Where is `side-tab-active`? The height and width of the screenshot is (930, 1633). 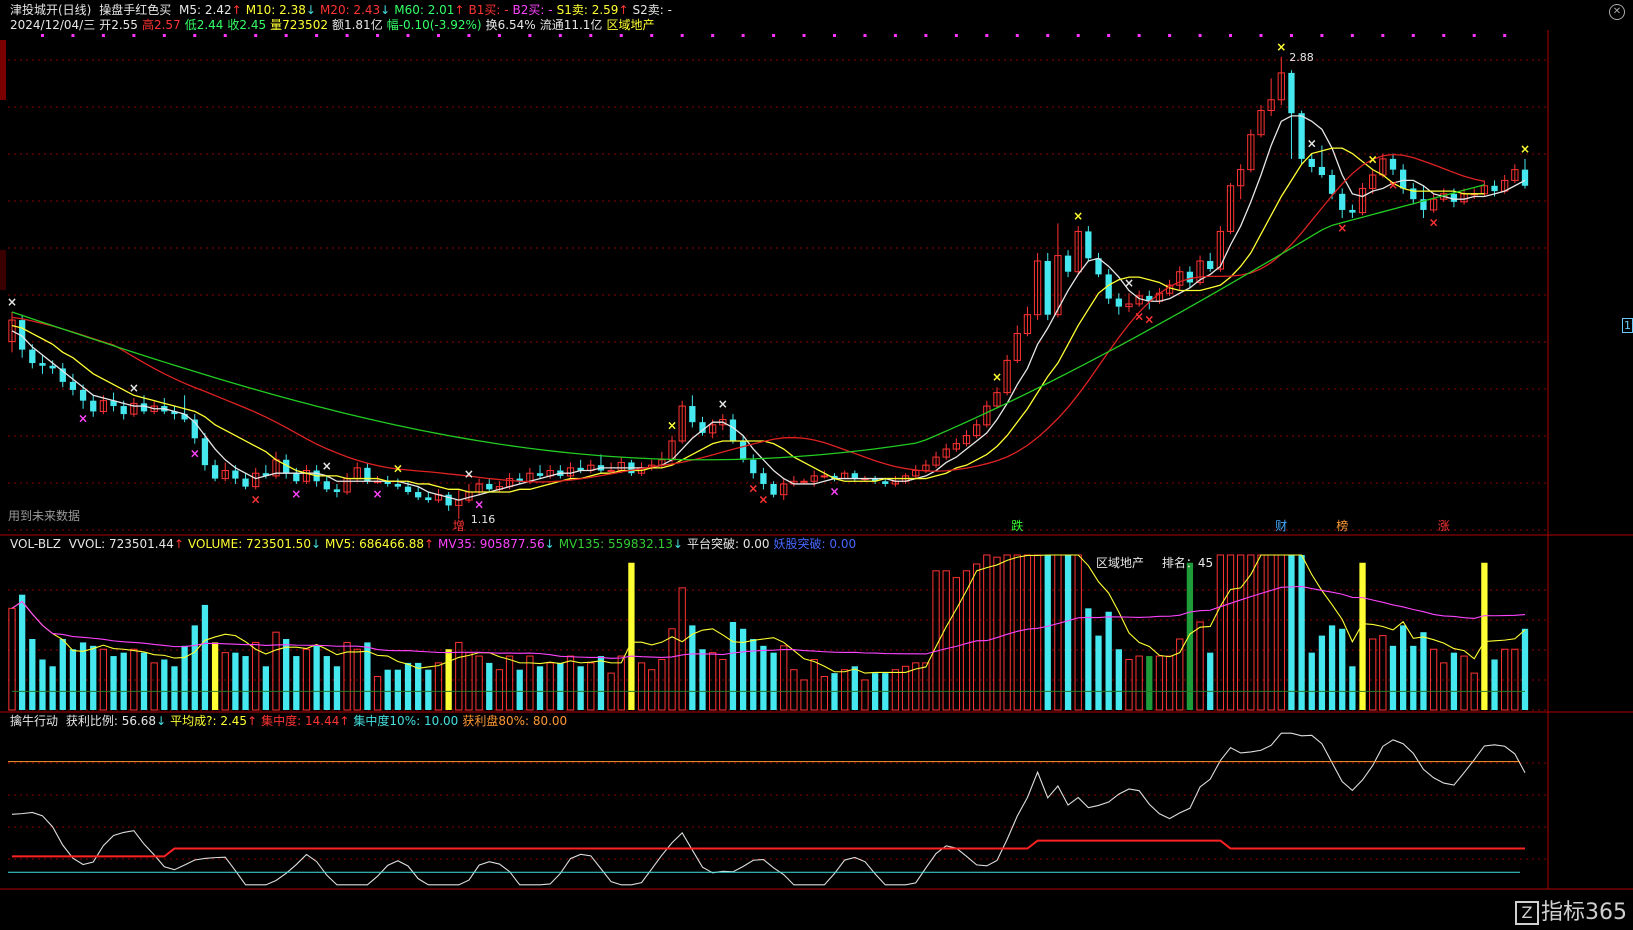
side-tab-active is located at coordinates (3, 70).